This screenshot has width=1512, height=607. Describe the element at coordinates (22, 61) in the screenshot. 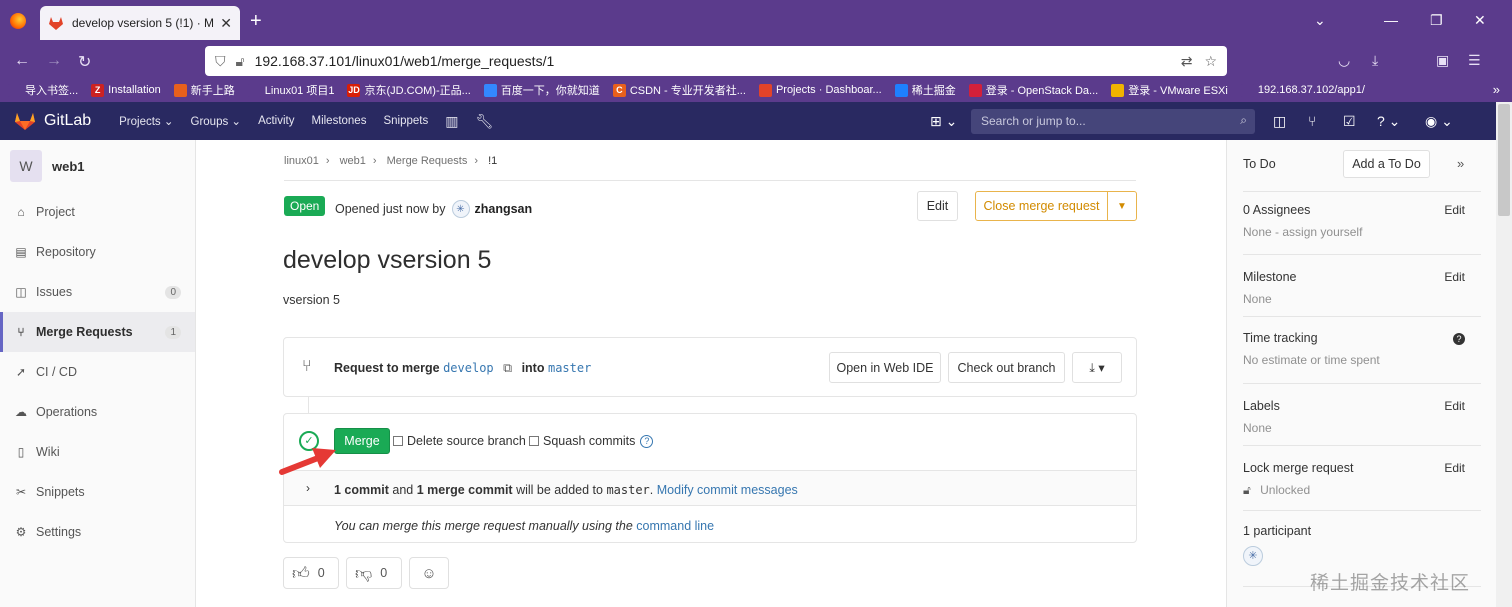

I see `back-icon: ←` at that location.